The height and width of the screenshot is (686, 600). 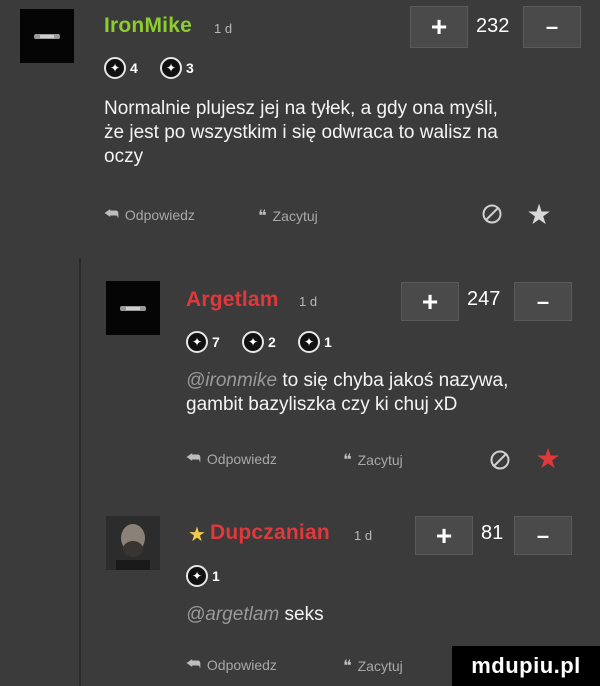 What do you see at coordinates (493, 26) in the screenshot?
I see `score: 232` at bounding box center [493, 26].